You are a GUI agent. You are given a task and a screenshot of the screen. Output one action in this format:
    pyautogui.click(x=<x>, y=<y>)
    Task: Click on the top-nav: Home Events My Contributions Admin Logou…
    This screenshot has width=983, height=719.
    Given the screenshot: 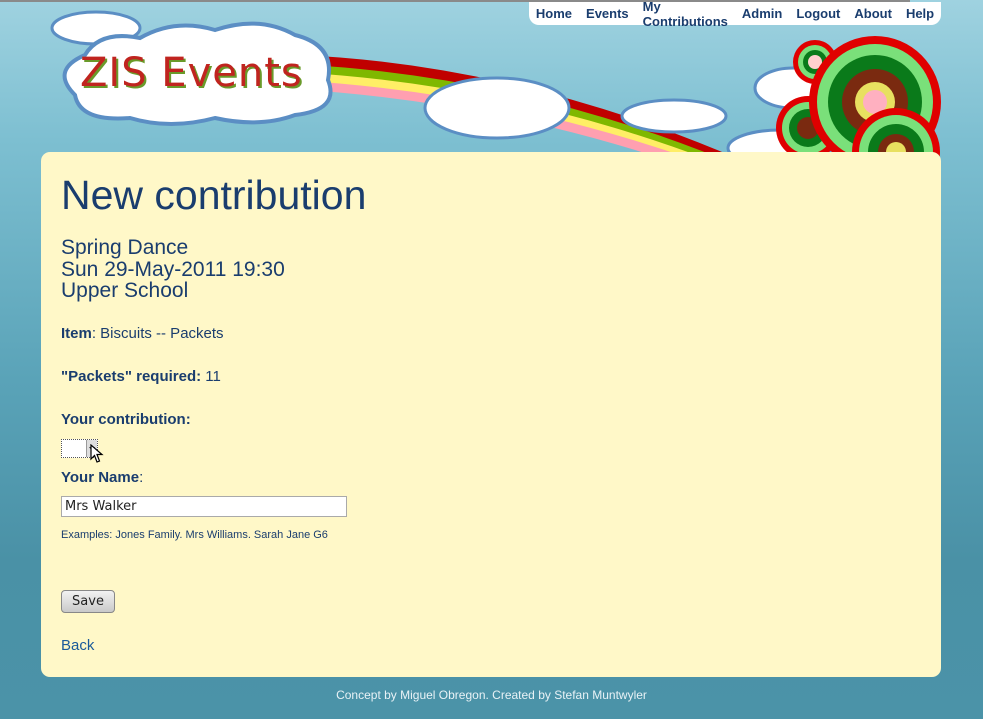 What is the action you would take?
    pyautogui.click(x=735, y=14)
    